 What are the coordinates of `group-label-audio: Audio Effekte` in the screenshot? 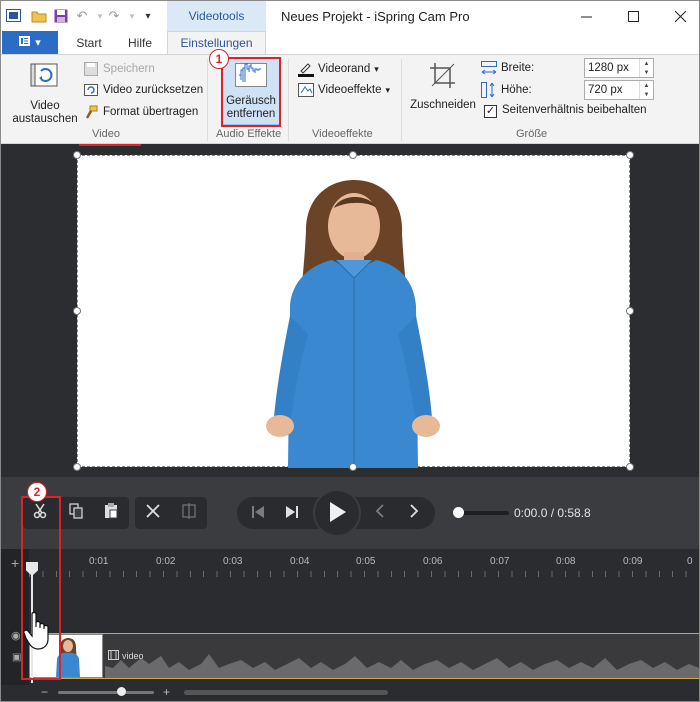 It's located at (249, 134).